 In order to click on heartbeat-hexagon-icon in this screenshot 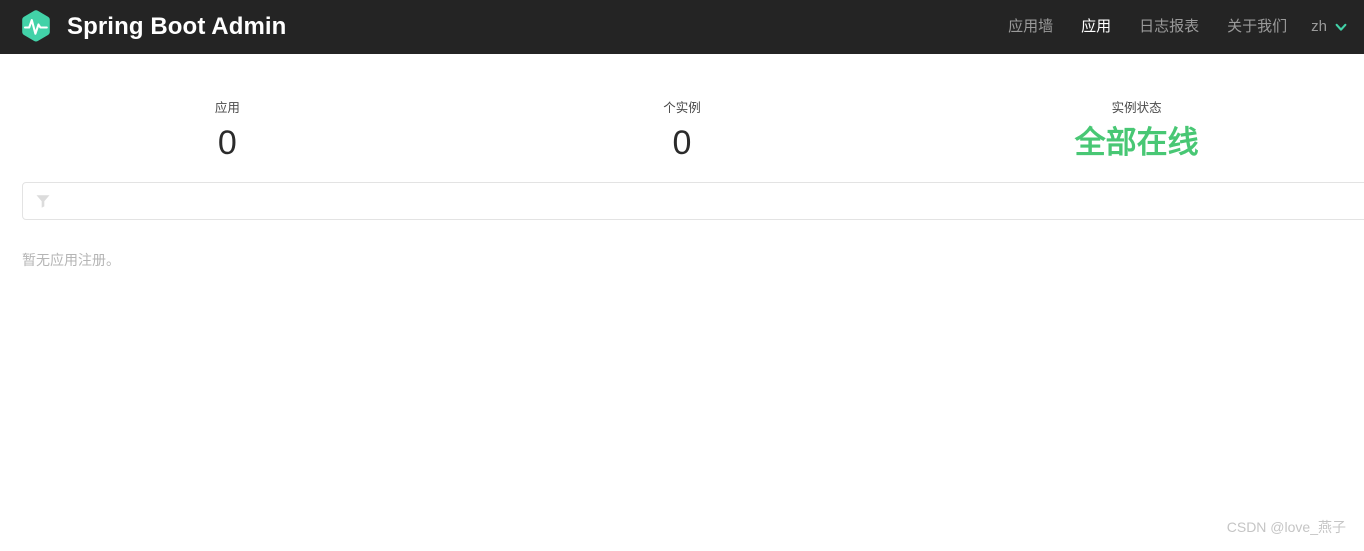, I will do `click(36, 27)`.